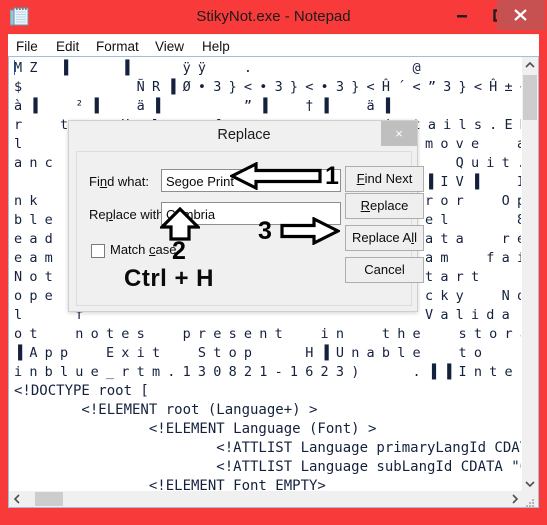  I want to click on annotation-number-3: 3, so click(265, 231).